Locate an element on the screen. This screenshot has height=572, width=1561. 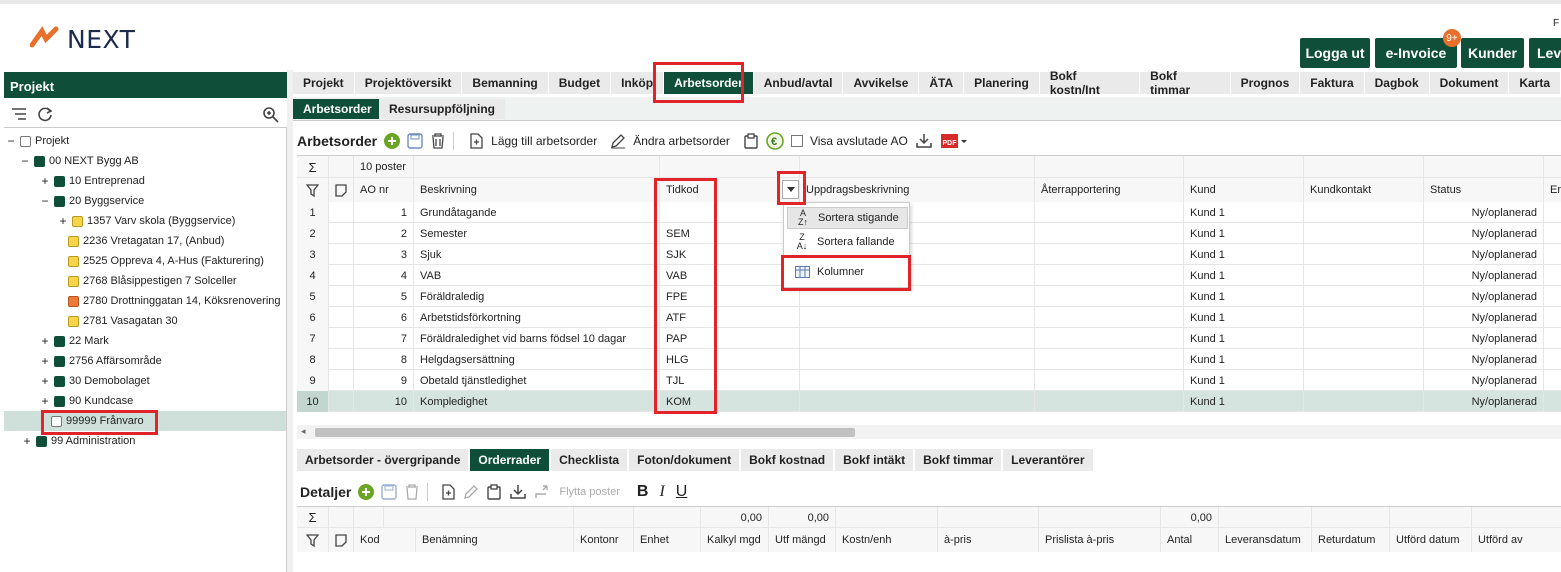
kunder-button: Kunder is located at coordinates (1492, 53).